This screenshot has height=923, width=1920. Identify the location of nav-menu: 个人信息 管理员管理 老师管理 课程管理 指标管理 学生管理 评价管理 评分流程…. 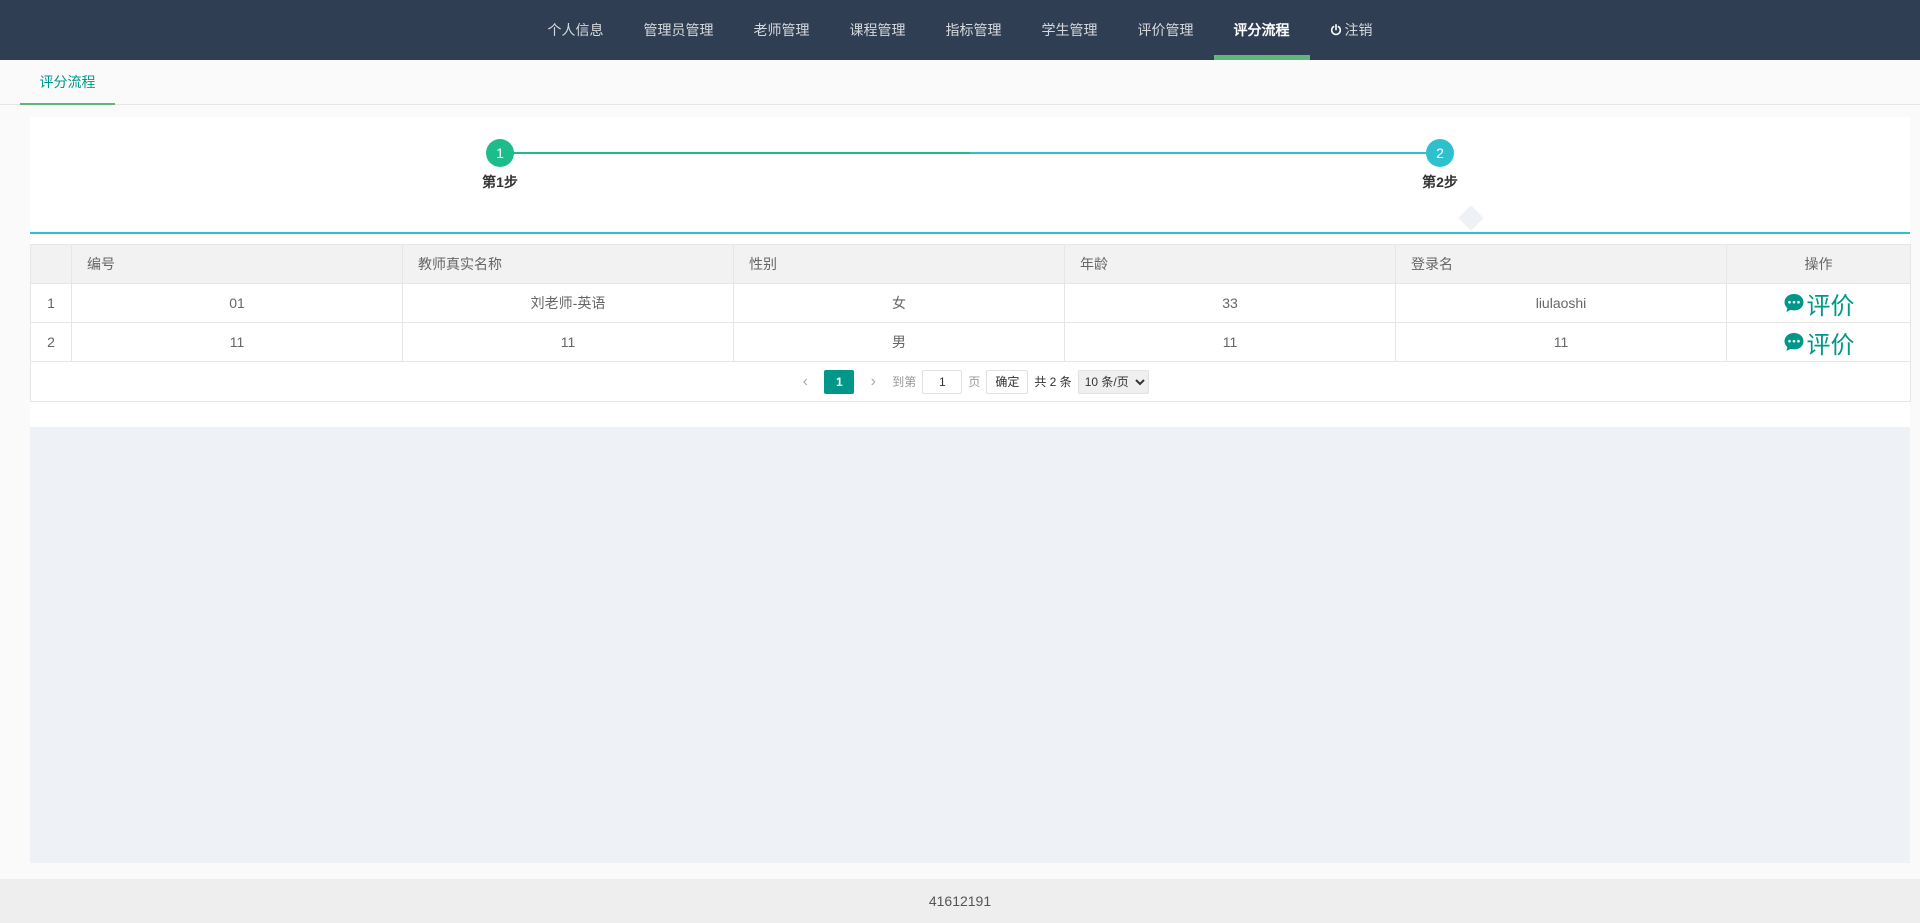
(960, 30).